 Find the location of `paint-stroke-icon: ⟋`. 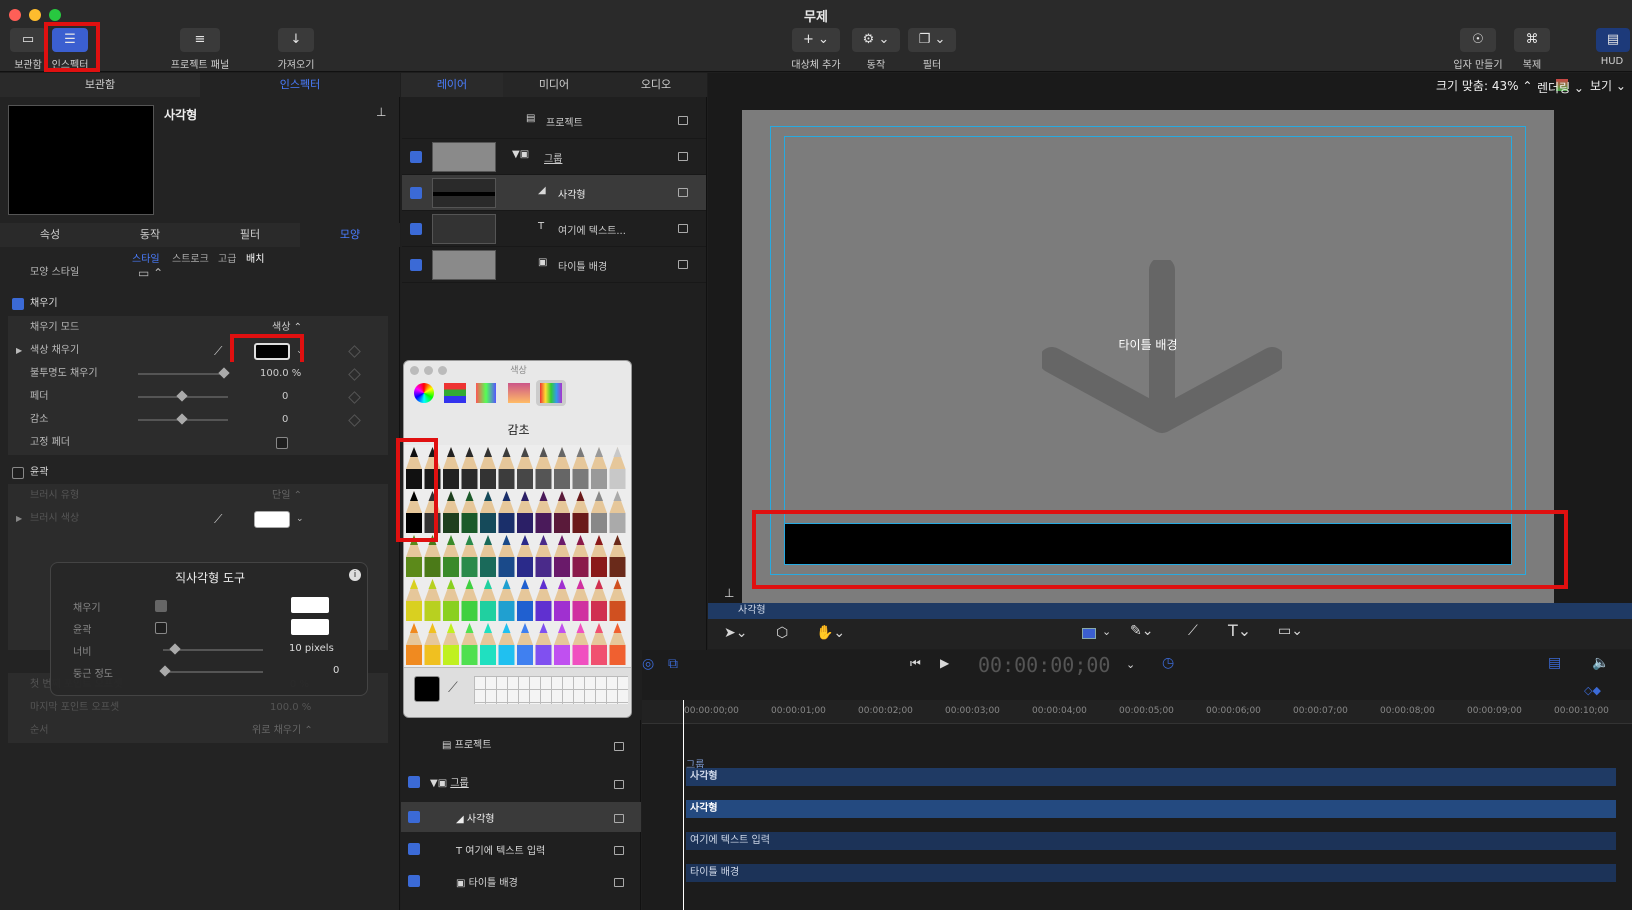

paint-stroke-icon: ⟋ is located at coordinates (1193, 631).